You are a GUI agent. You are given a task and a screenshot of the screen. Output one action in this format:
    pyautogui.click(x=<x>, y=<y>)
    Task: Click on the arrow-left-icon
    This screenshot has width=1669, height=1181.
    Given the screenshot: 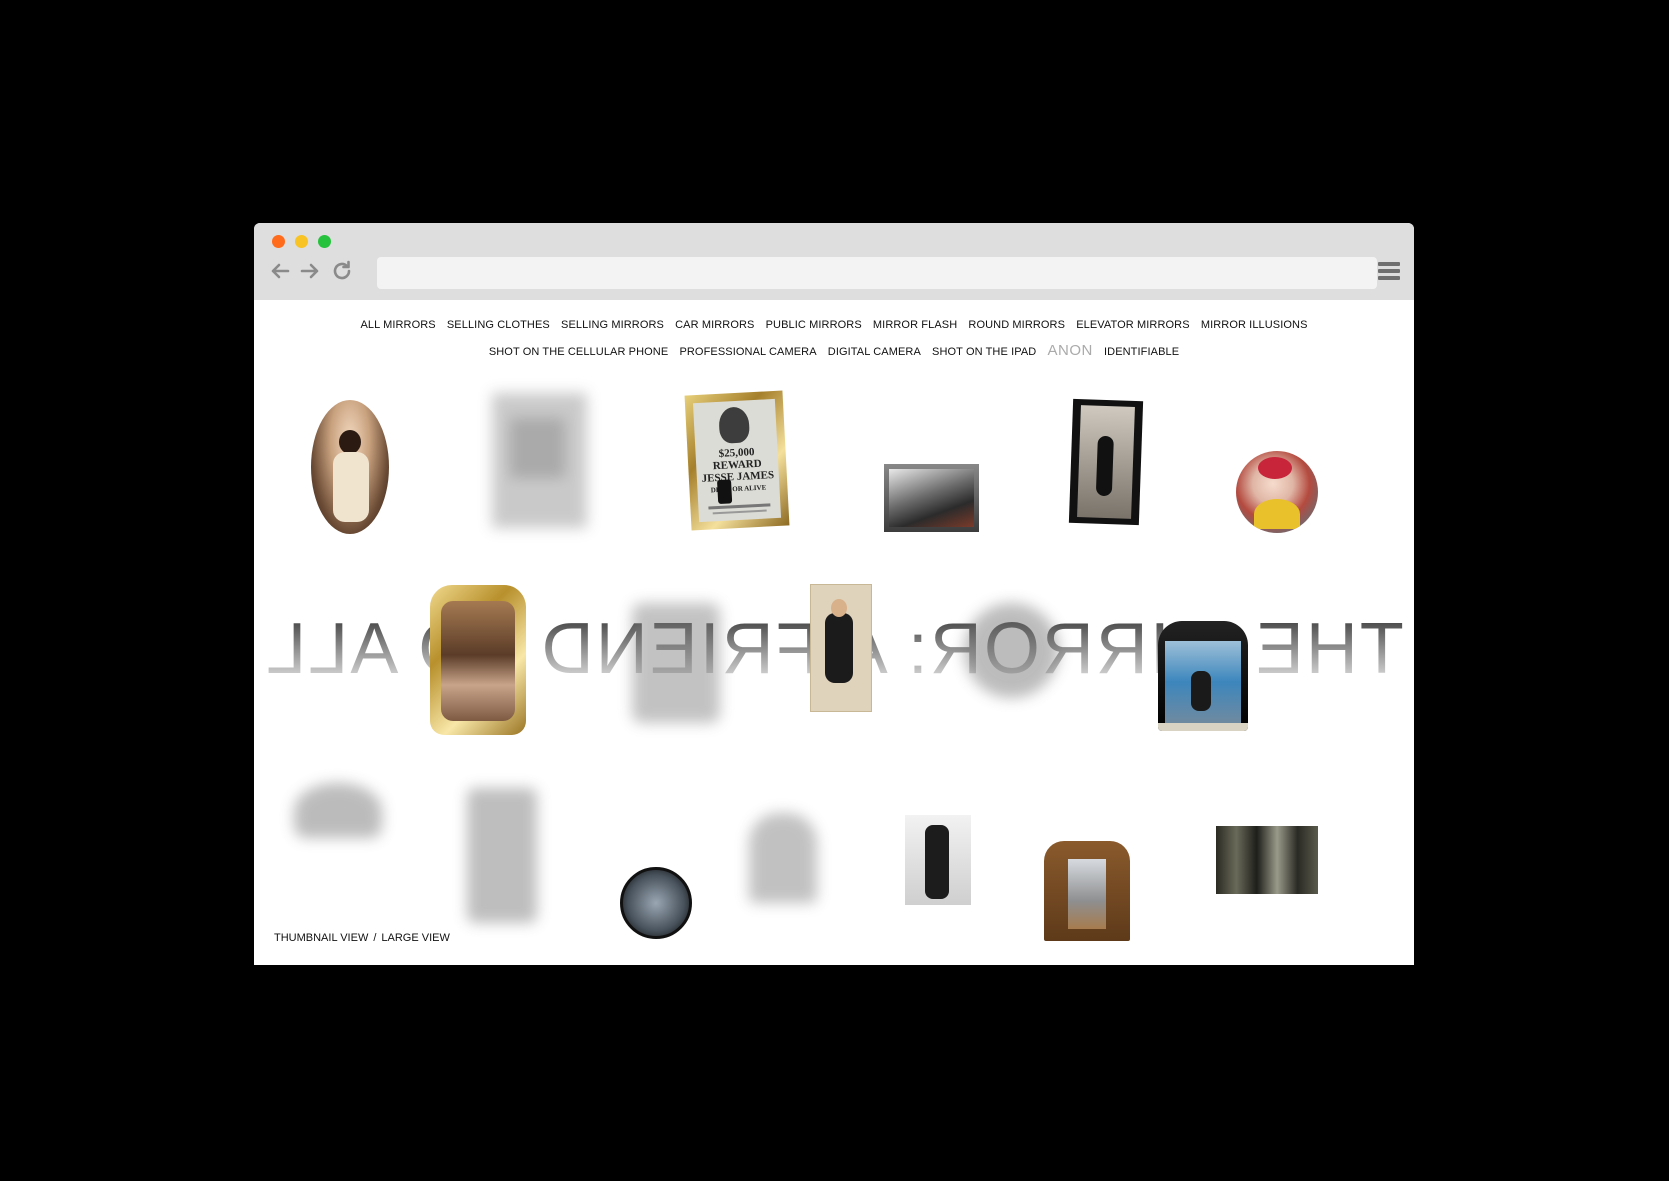 What is the action you would take?
    pyautogui.click(x=280, y=271)
    